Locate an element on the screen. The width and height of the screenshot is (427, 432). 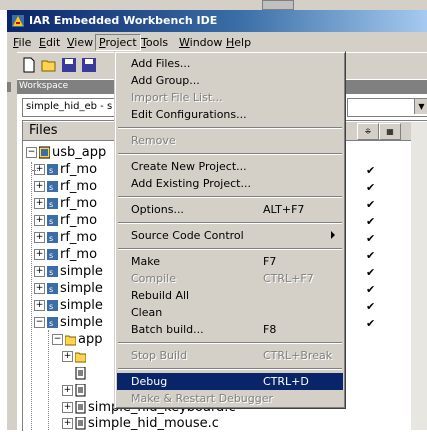
save-all-icon is located at coordinates (89, 65).